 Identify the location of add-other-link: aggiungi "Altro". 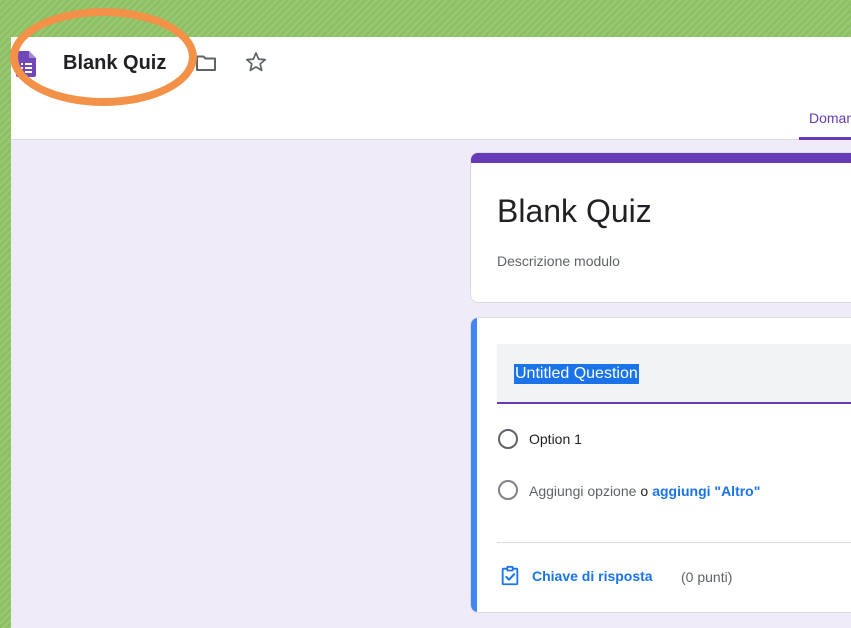
(706, 491).